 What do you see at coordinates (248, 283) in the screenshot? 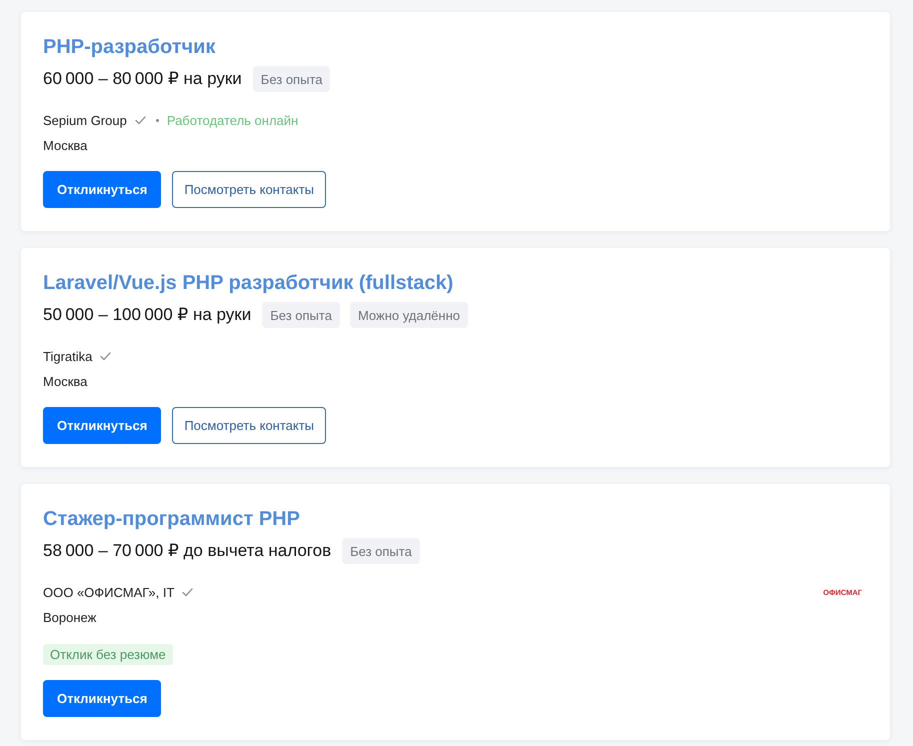
I see `vacancy-title-link: Laravel/Vue.js PHP разработчик (fullstack)` at bounding box center [248, 283].